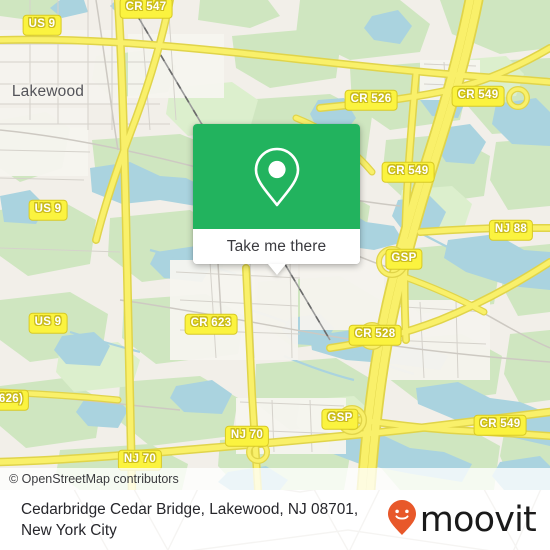 Image resolution: width=550 pixels, height=550 pixels. Describe the element at coordinates (375, 335) in the screenshot. I see `road-shield-cr-528: CR 528` at that location.